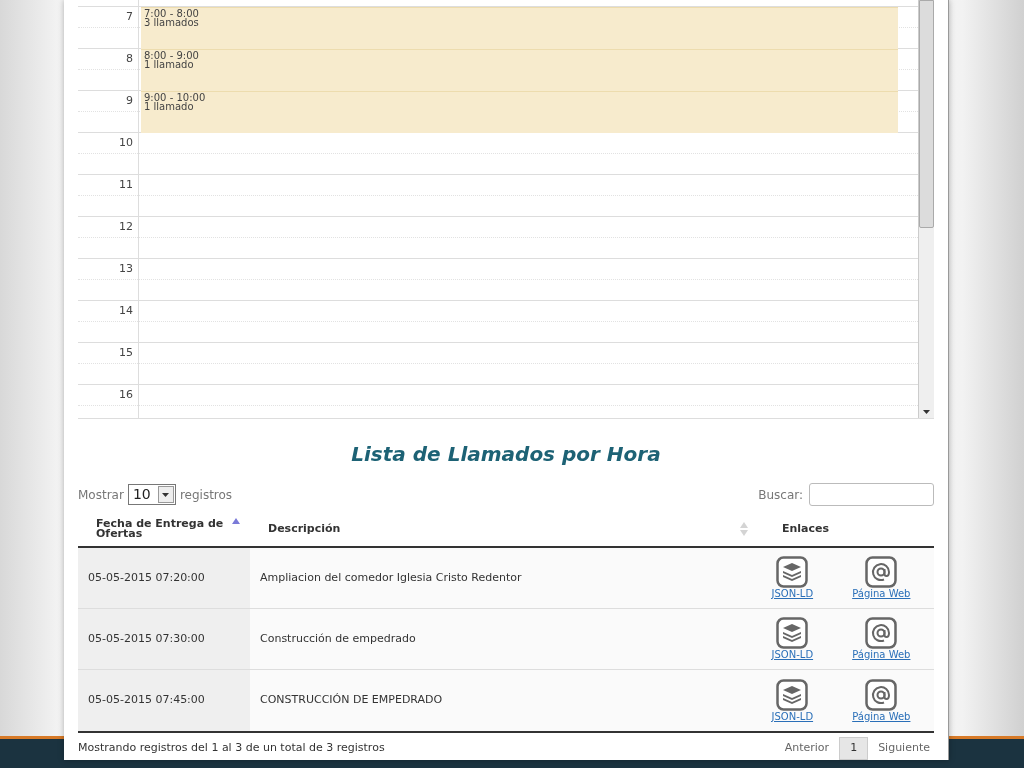 This screenshot has width=1024, height=768. Describe the element at coordinates (926, 412) in the screenshot. I see `scroll-down-icon` at that location.